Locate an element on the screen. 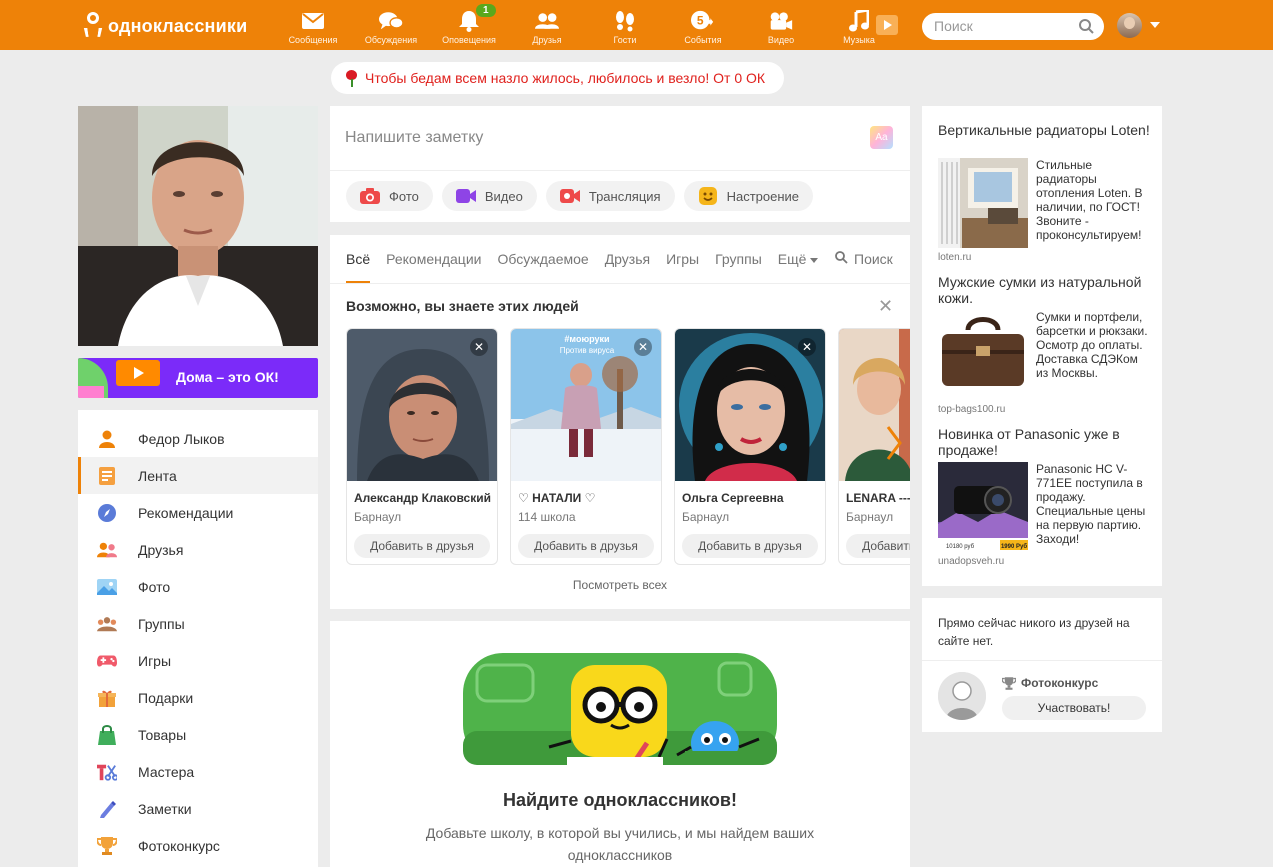 This screenshot has width=1273, height=867. menu-item-friends: Друзья is located at coordinates (198, 549).